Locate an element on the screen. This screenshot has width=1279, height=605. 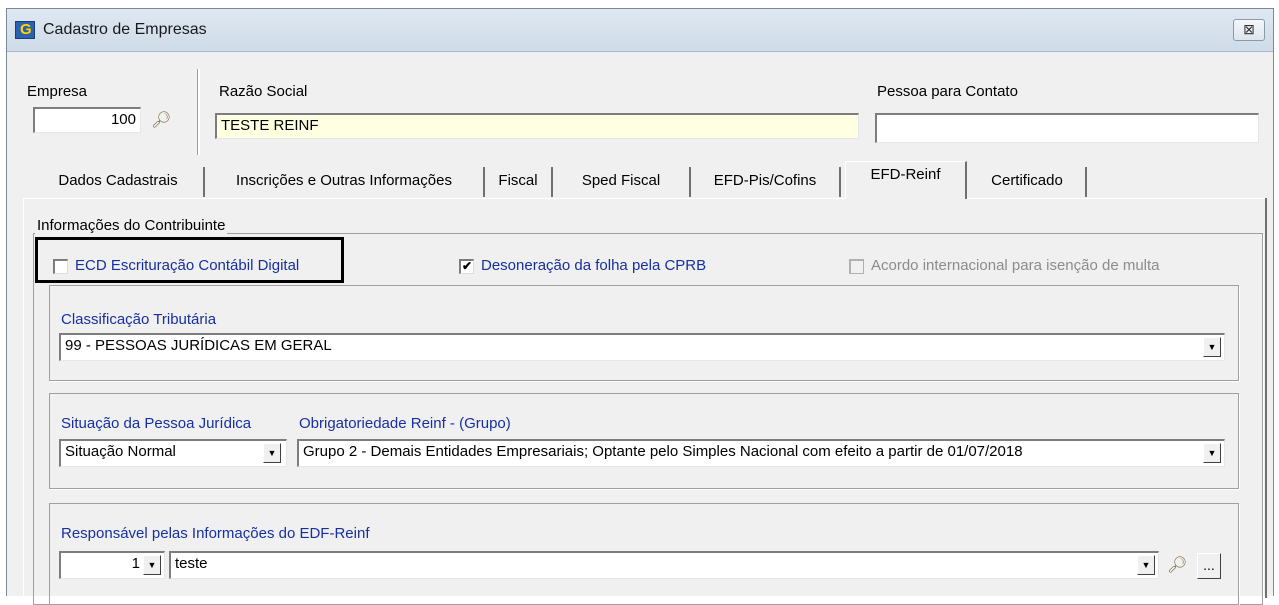
empresa-code-field: 100 is located at coordinates (87, 120).